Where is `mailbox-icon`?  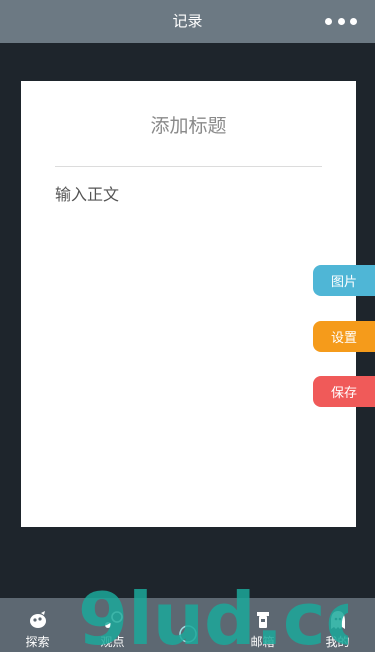
mailbox-icon is located at coordinates (262, 620).